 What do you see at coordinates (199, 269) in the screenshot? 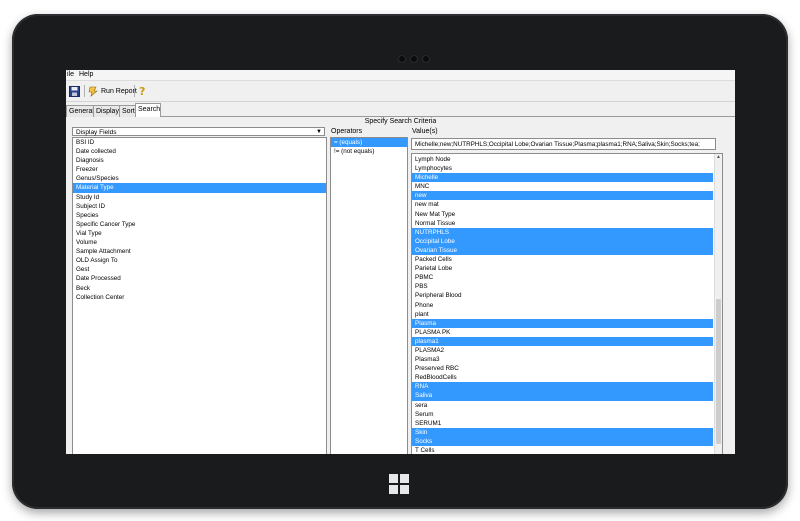
I see `display-field-item: Gest` at bounding box center [199, 269].